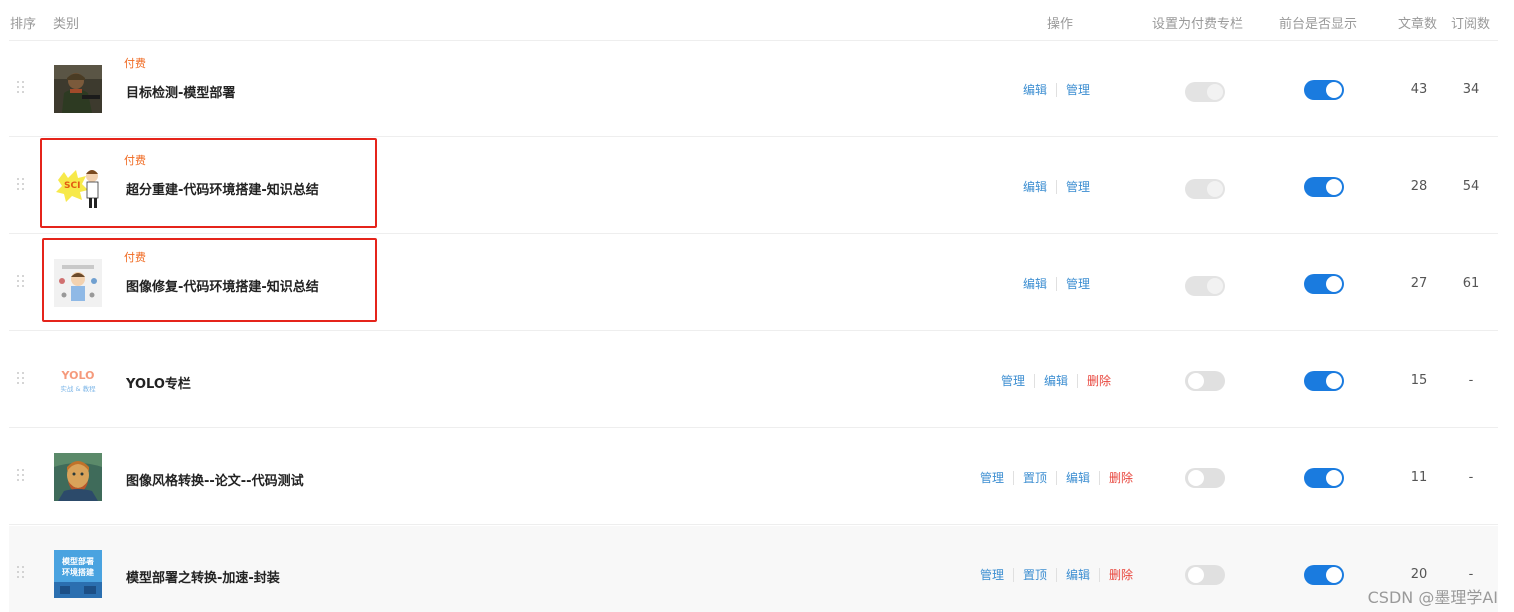 The height and width of the screenshot is (612, 1514). What do you see at coordinates (1471, 89) in the screenshot?
I see `subscriber-count: 34` at bounding box center [1471, 89].